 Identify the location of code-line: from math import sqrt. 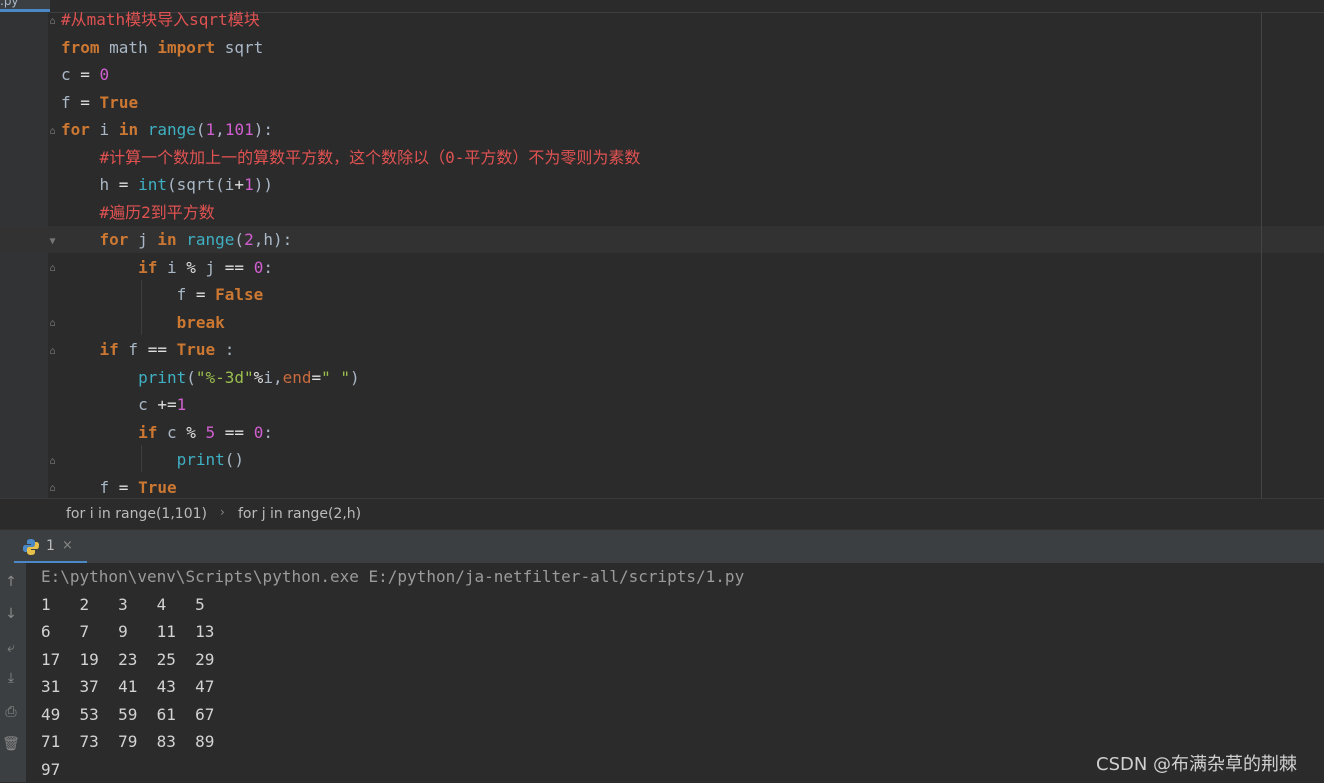
(162, 47).